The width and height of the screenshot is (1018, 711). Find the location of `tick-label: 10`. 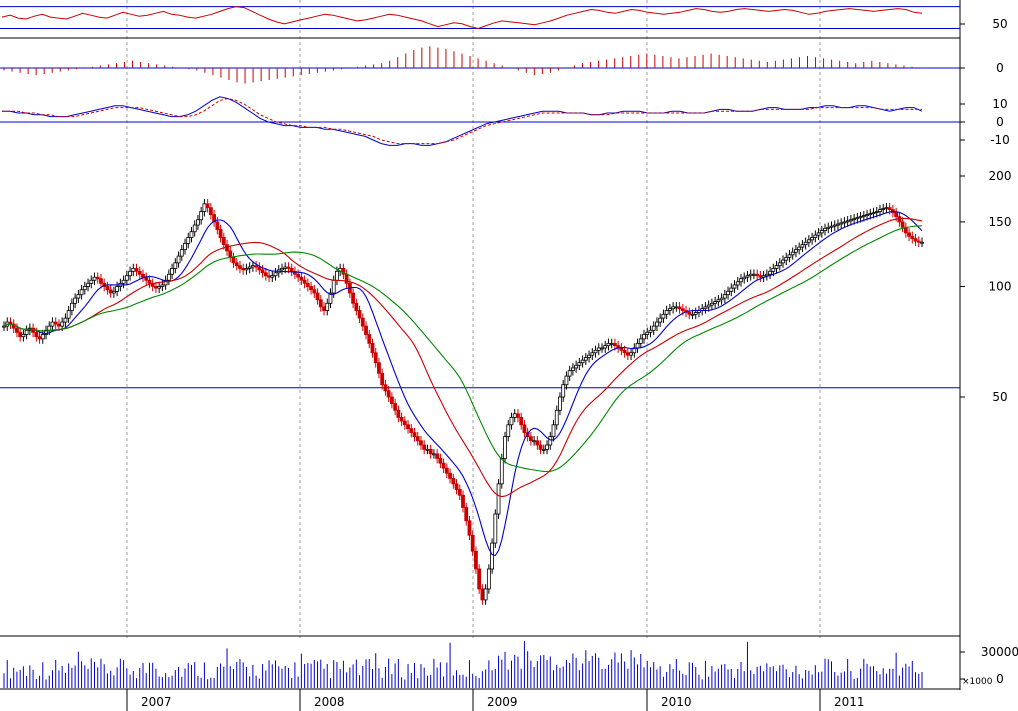

tick-label: 10 is located at coordinates (999, 104).